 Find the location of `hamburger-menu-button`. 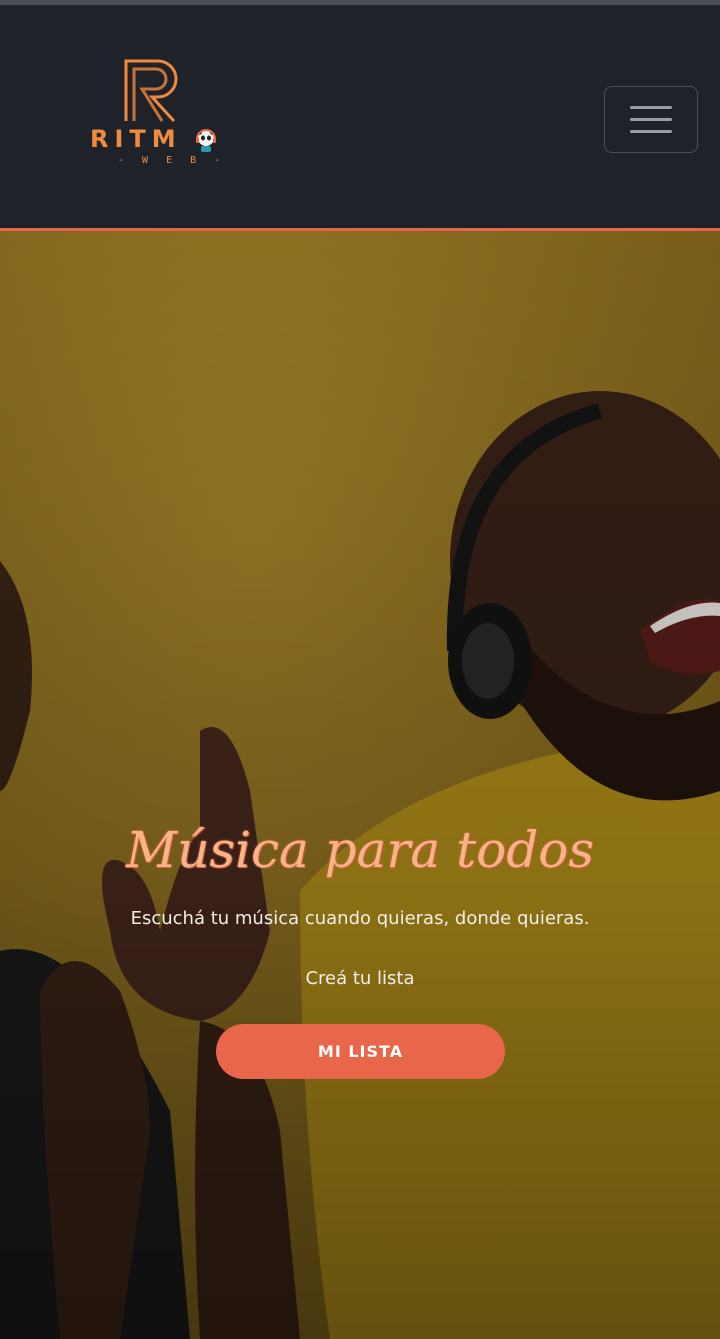

hamburger-menu-button is located at coordinates (651, 119).